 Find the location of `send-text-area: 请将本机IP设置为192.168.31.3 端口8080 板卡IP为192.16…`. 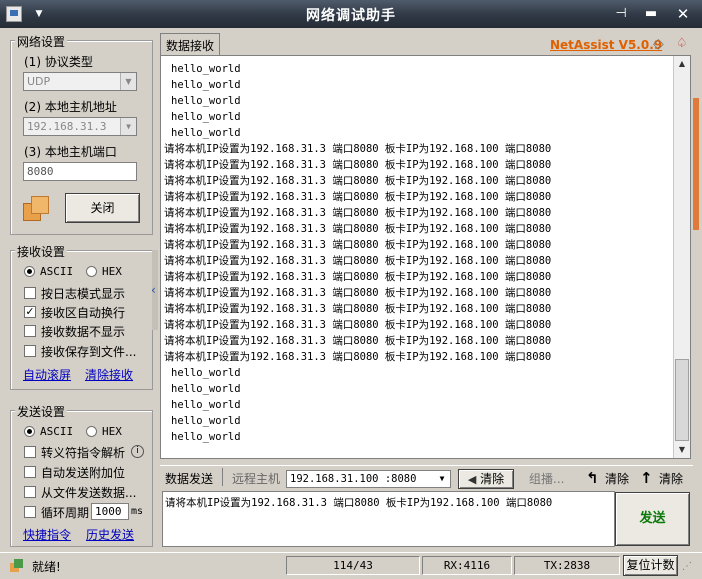

send-text-area: 请将本机IP设置为192.168.31.3 端口8080 板卡IP为192.16… is located at coordinates (388, 519).